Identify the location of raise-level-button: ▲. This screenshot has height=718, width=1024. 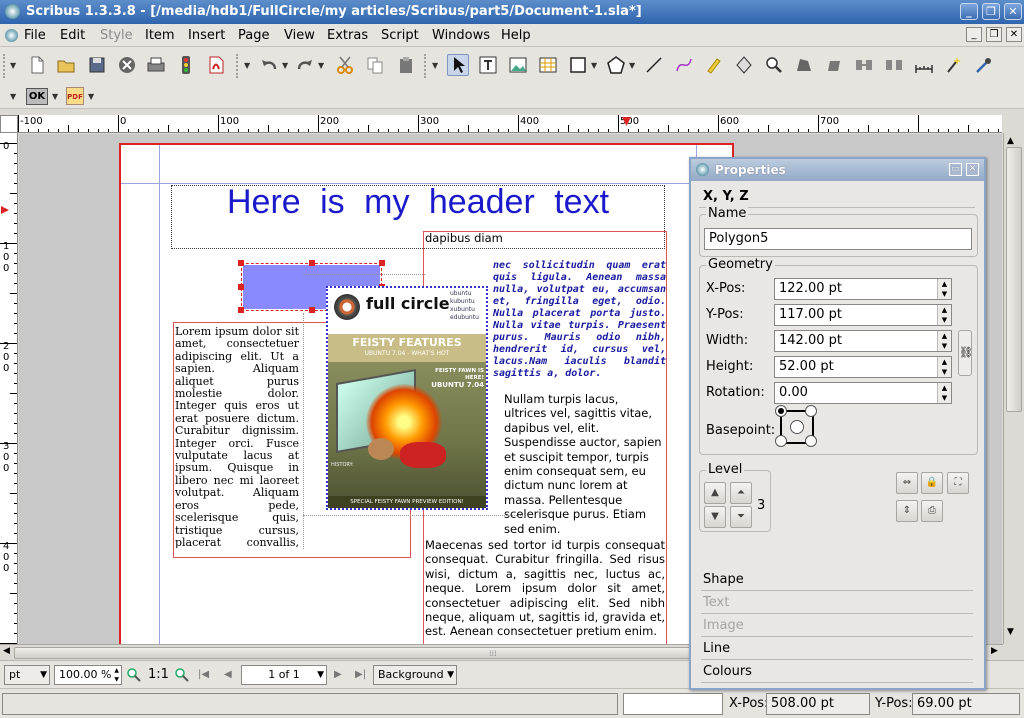
(715, 493).